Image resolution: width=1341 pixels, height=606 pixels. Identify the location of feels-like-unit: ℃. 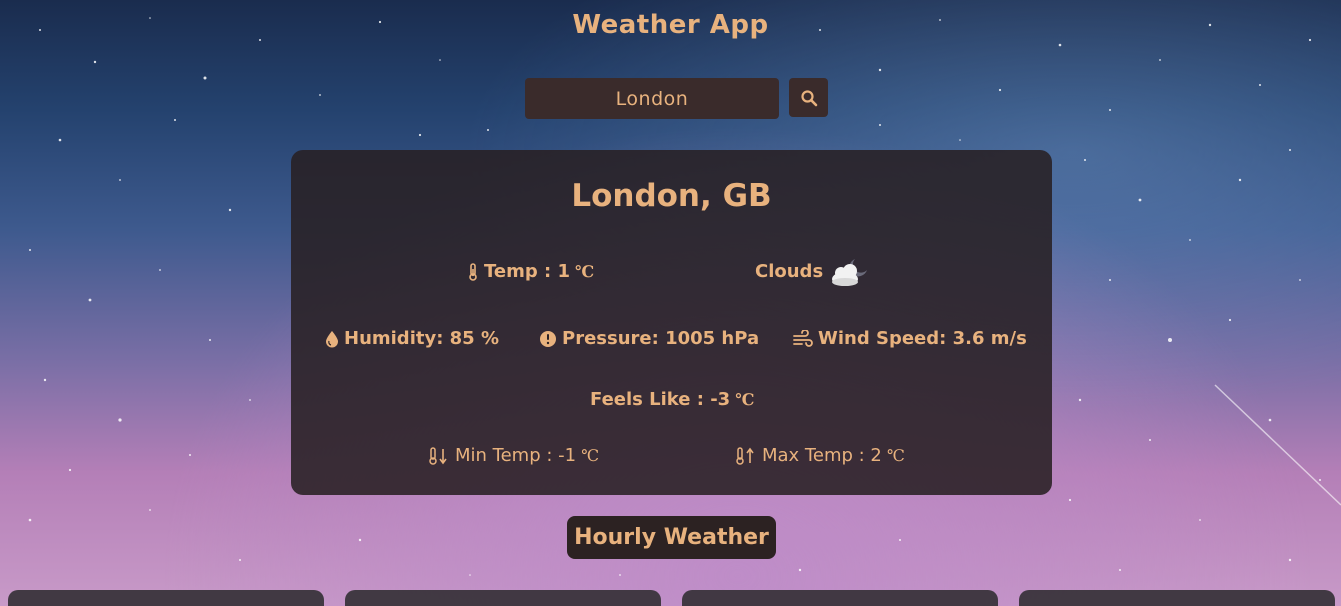
(745, 399).